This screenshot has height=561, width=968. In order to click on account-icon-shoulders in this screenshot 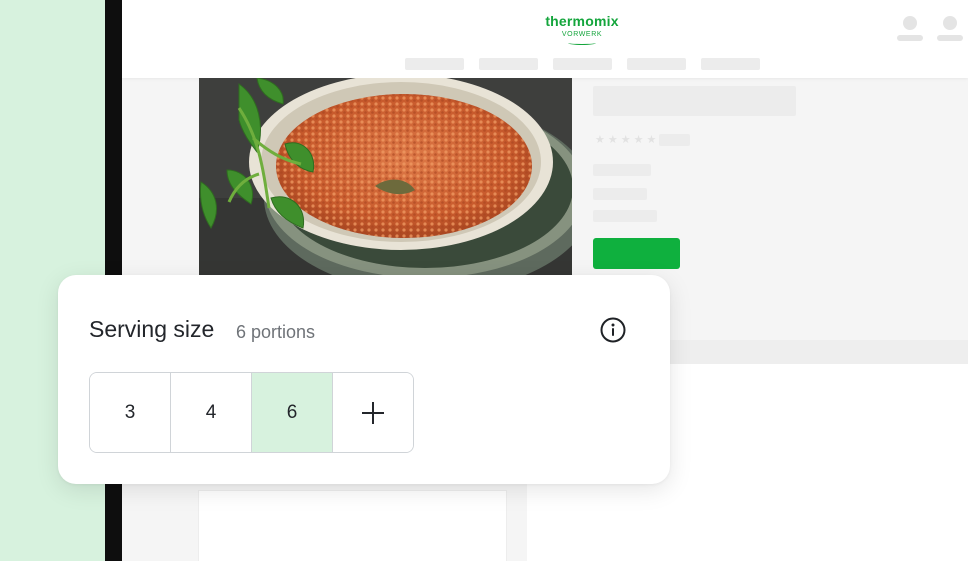, I will do `click(950, 38)`.